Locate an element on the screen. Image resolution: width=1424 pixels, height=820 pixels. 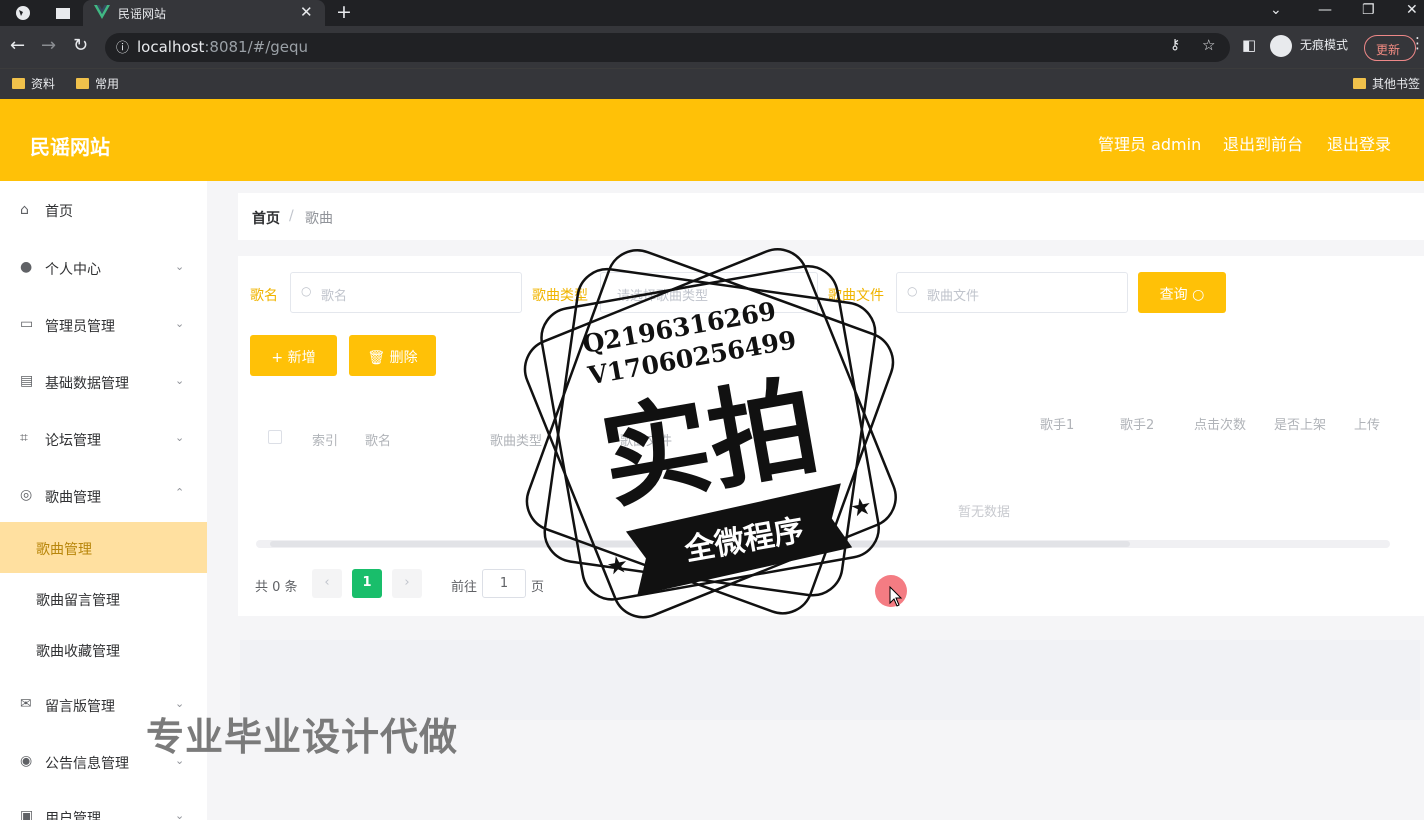
cursor-icon is located at coordinates (896, 596).